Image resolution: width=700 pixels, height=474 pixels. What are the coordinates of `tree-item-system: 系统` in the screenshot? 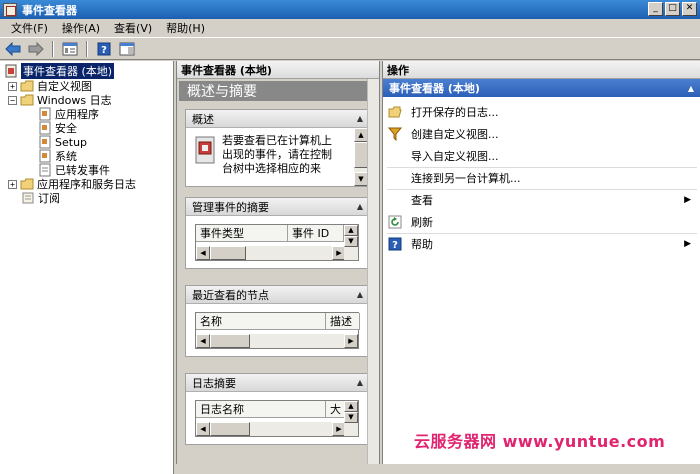 It's located at (57, 156).